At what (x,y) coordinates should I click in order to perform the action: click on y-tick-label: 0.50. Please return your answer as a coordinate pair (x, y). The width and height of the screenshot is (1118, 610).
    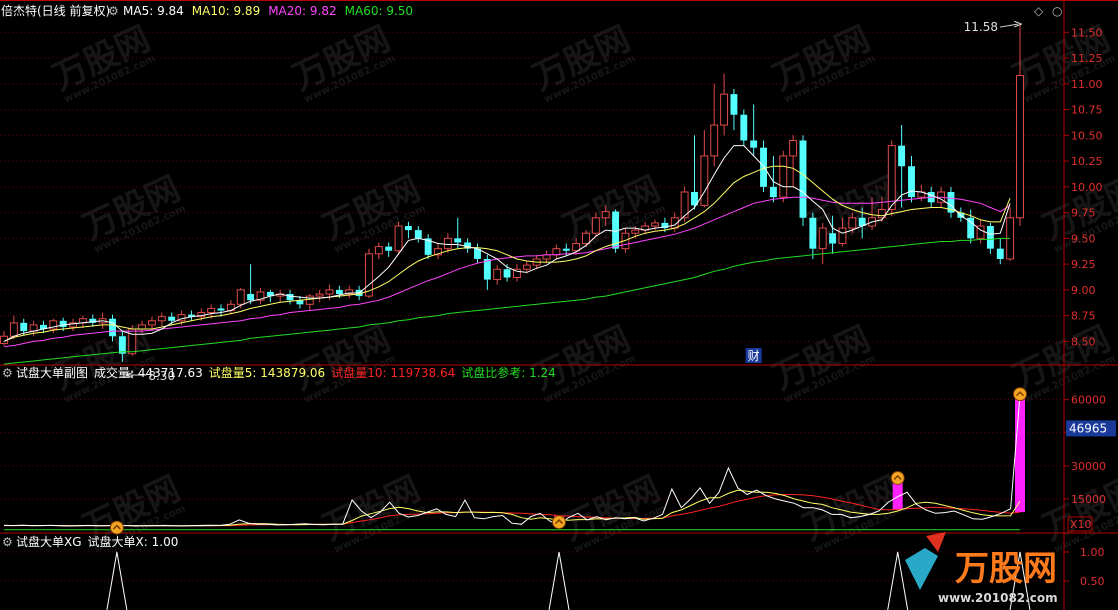
    Looking at the image, I should click on (1092, 581).